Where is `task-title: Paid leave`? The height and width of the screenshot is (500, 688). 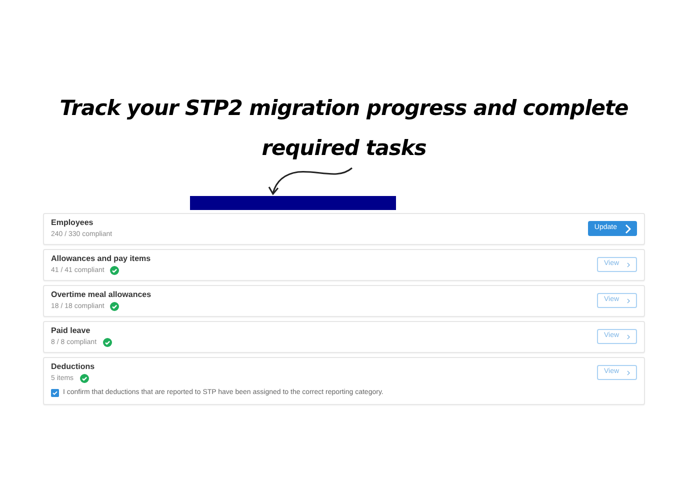 task-title: Paid leave is located at coordinates (71, 331).